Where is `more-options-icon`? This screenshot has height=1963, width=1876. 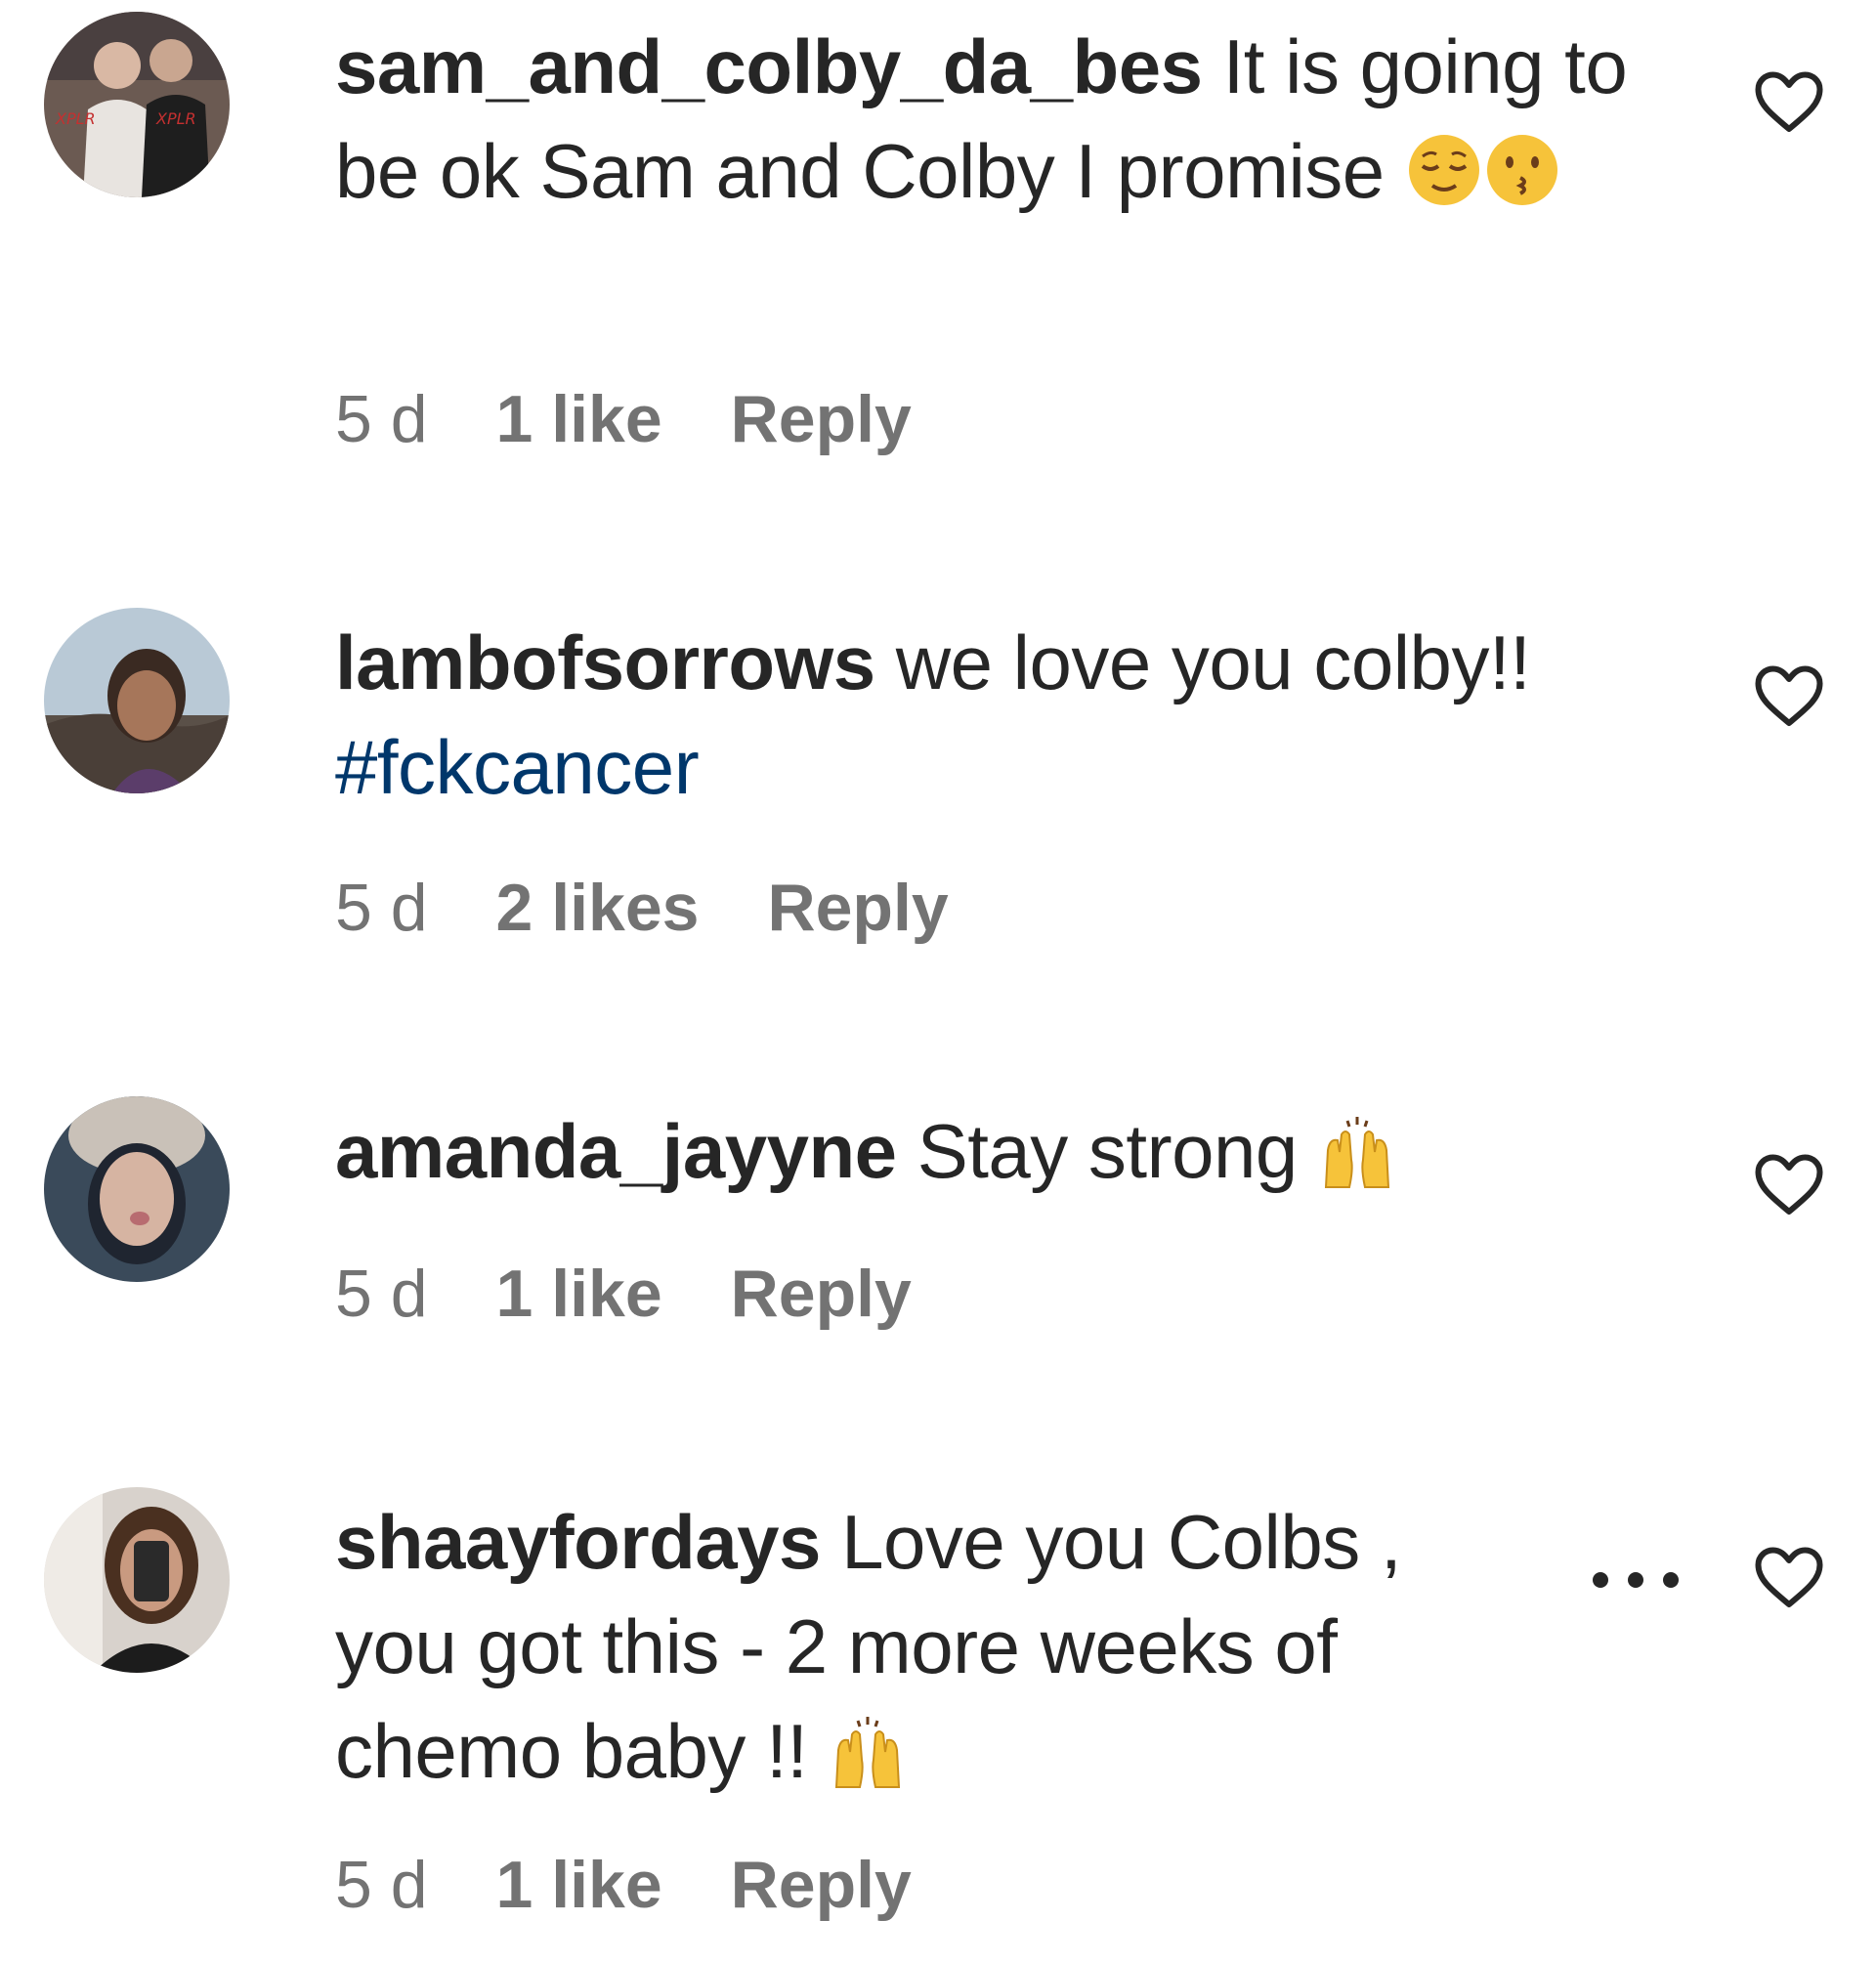 more-options-icon is located at coordinates (1636, 1580).